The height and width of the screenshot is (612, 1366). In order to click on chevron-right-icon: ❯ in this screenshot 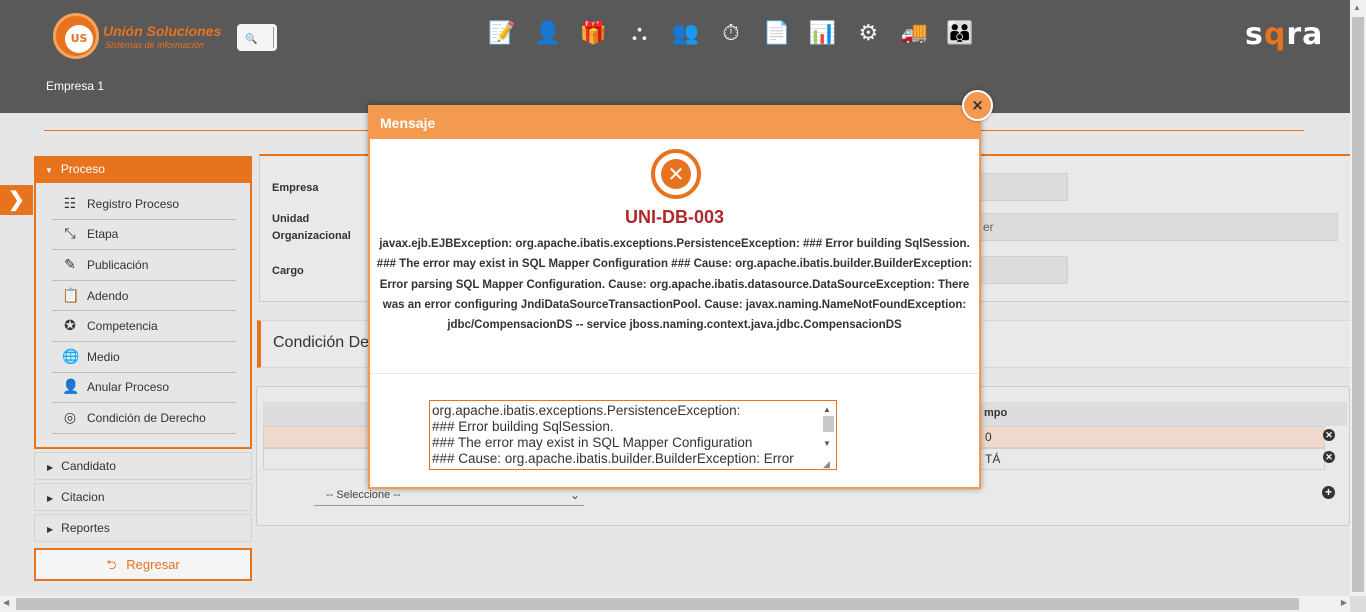, I will do `click(16, 200)`.